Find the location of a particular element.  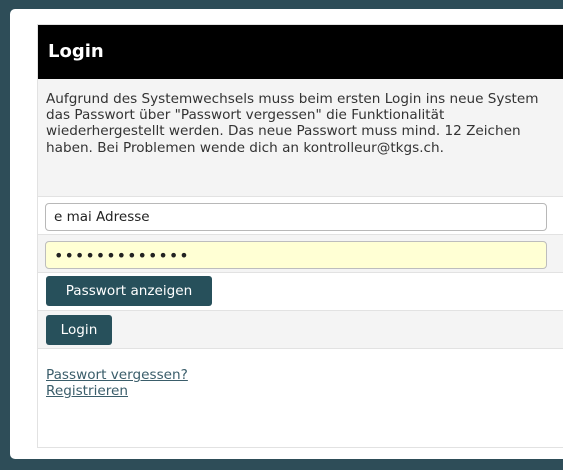

email-row is located at coordinates (300, 216).